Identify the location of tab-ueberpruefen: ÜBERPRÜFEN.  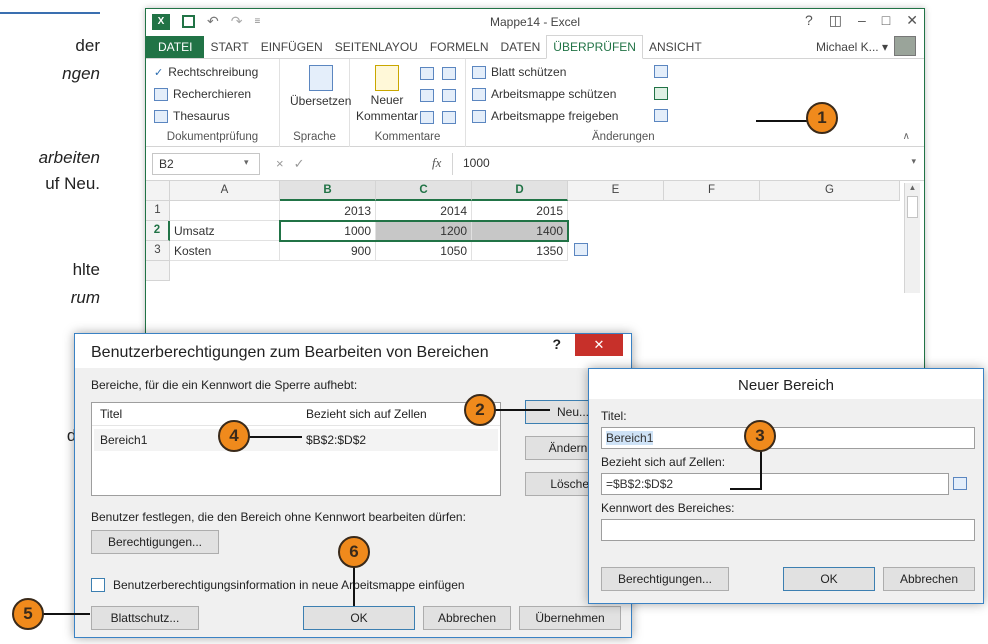
(594, 47).